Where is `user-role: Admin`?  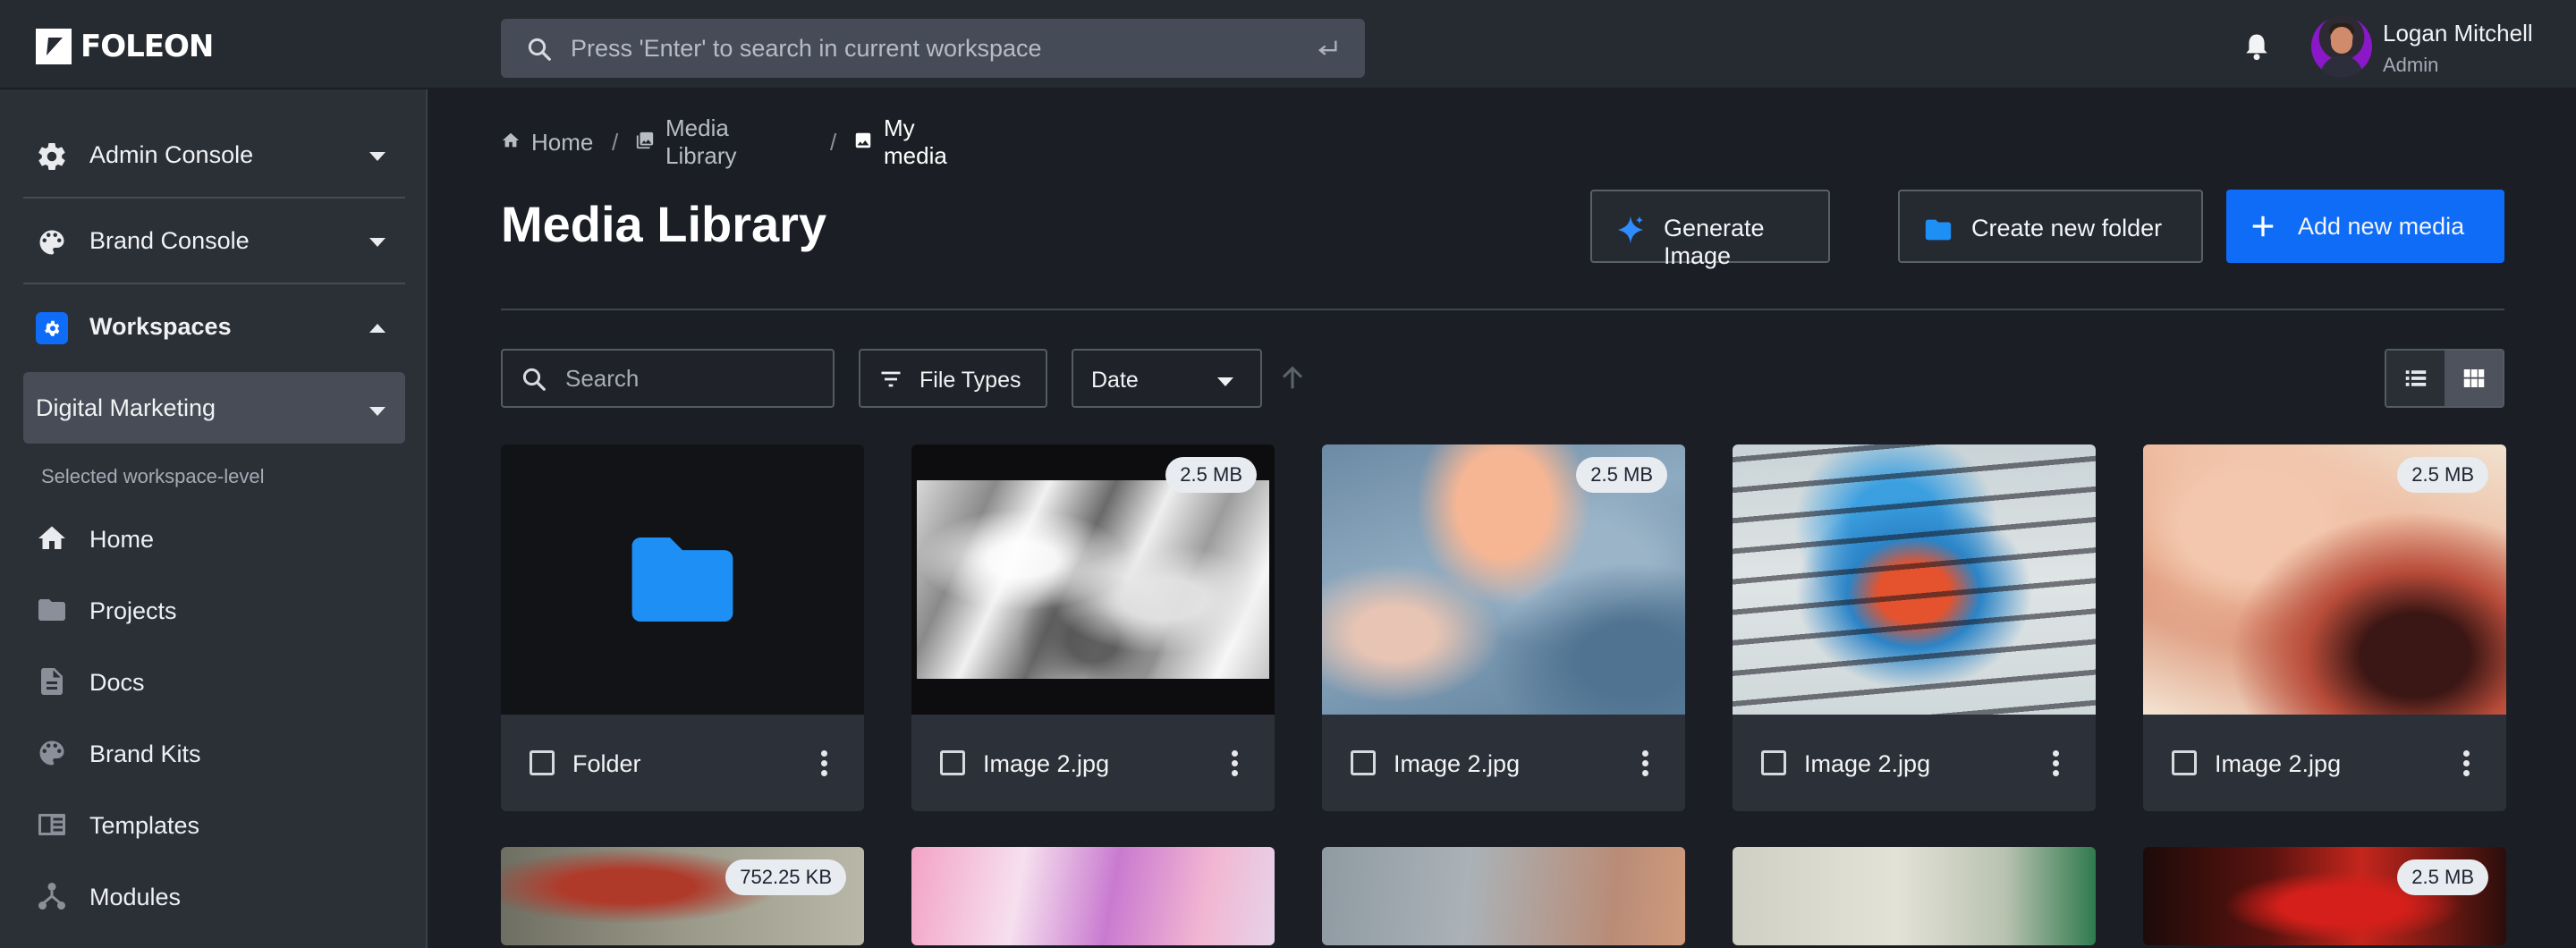 user-role: Admin is located at coordinates (2411, 65).